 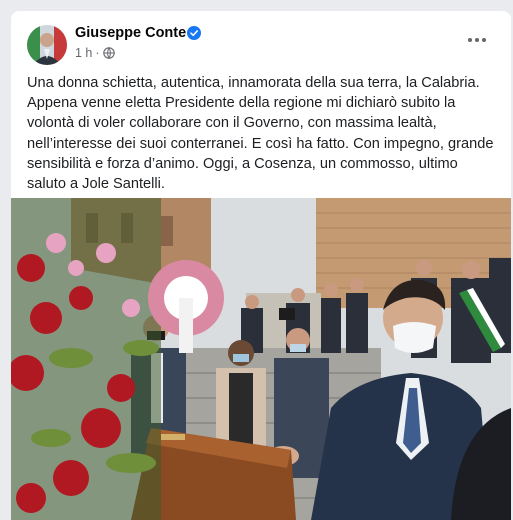 I want to click on author-avatar, so click(x=47, y=45).